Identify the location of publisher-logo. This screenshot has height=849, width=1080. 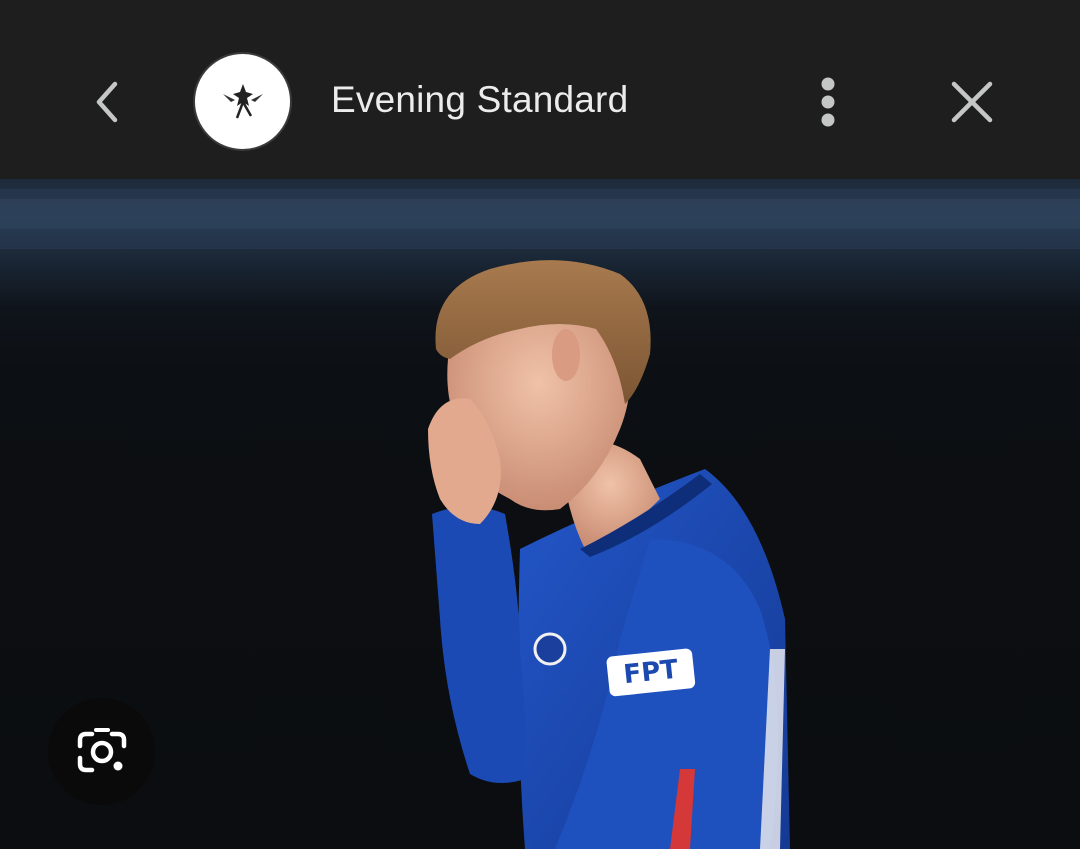
(242, 101).